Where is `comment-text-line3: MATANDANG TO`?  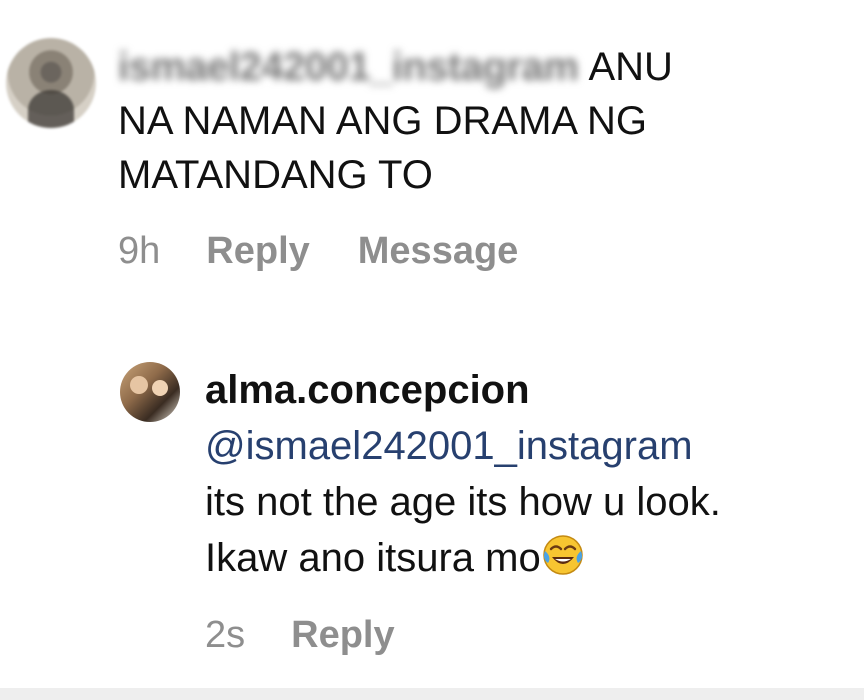 comment-text-line3: MATANDANG TO is located at coordinates (275, 175).